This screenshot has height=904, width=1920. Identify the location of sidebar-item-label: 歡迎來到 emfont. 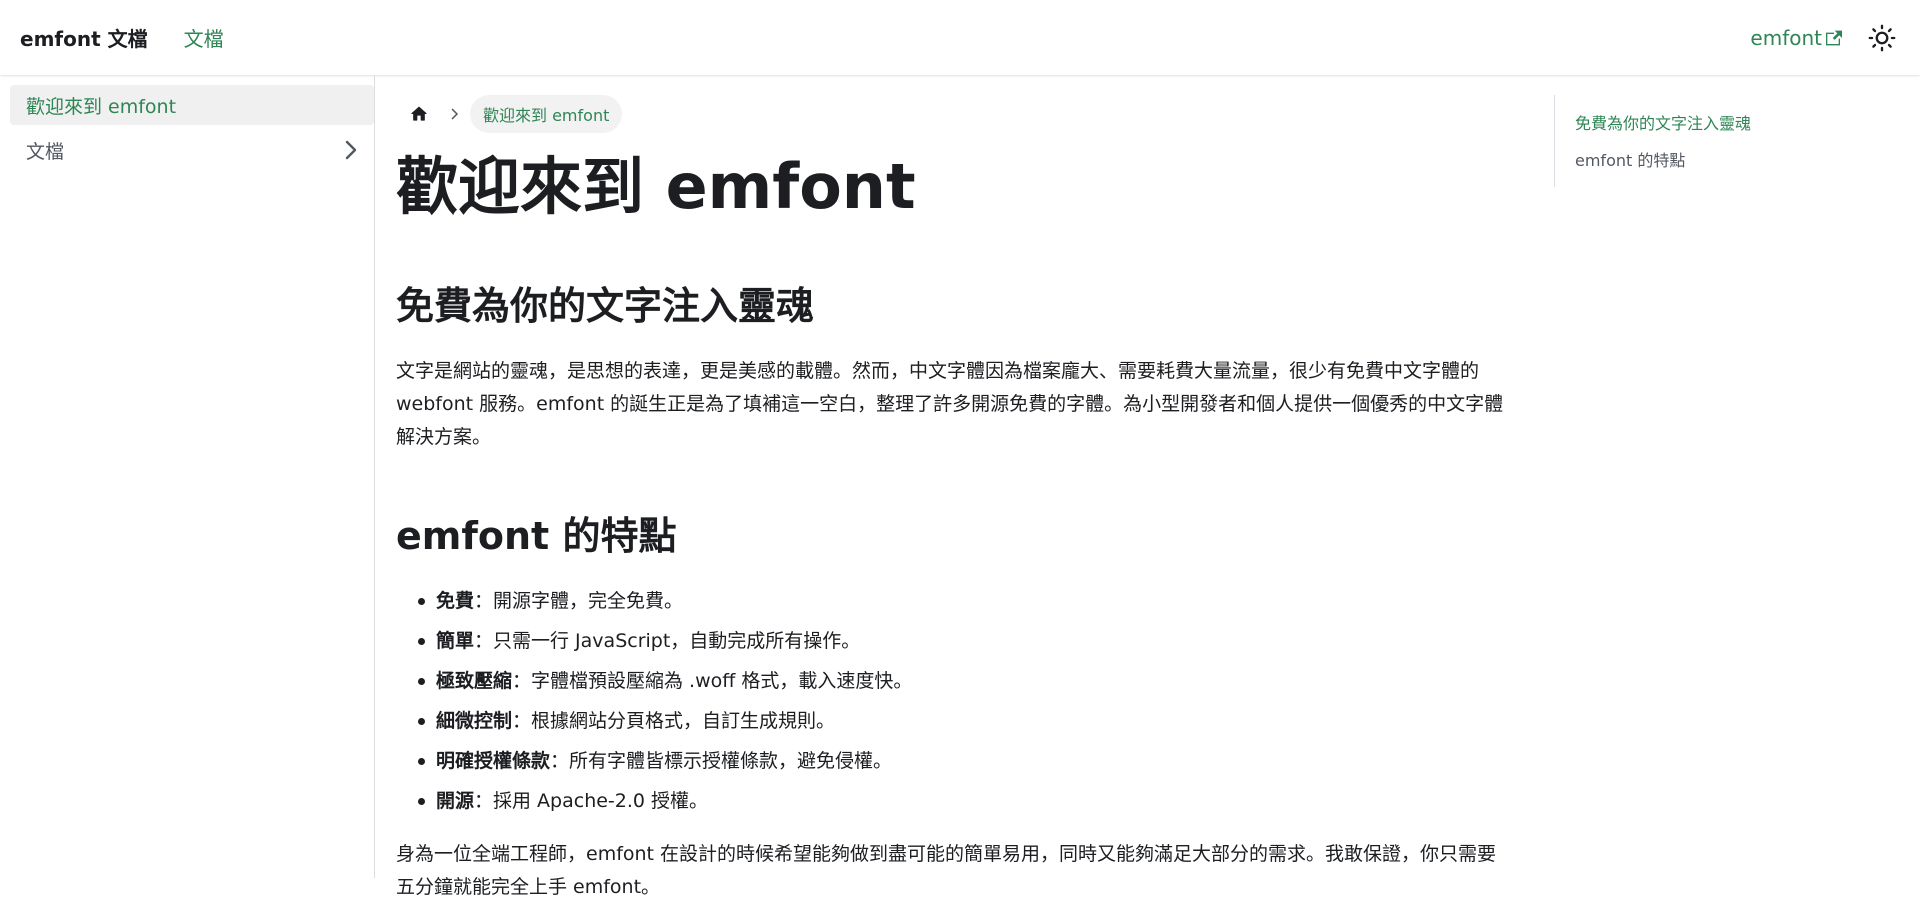
(101, 106).